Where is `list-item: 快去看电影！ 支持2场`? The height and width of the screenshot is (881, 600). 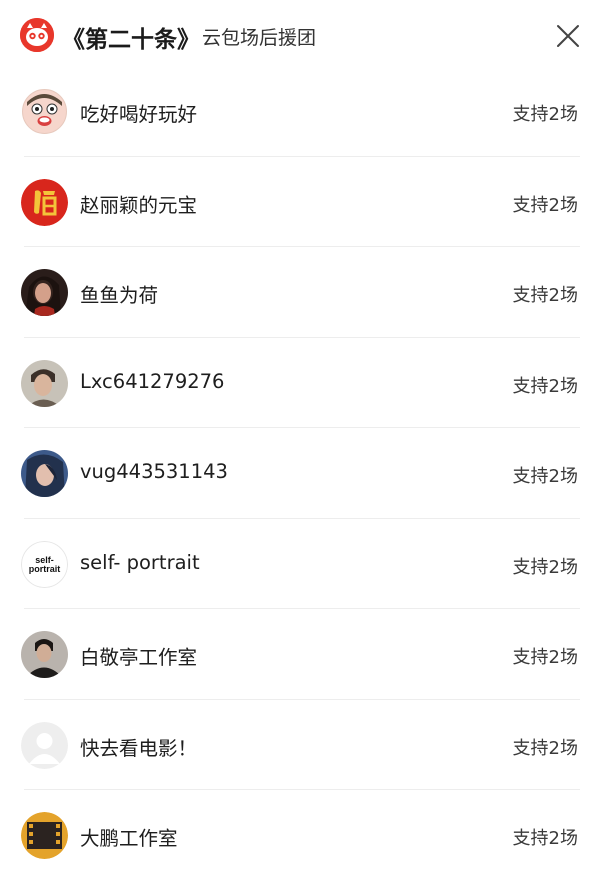
list-item: 快去看电影！ 支持2场 is located at coordinates (300, 745).